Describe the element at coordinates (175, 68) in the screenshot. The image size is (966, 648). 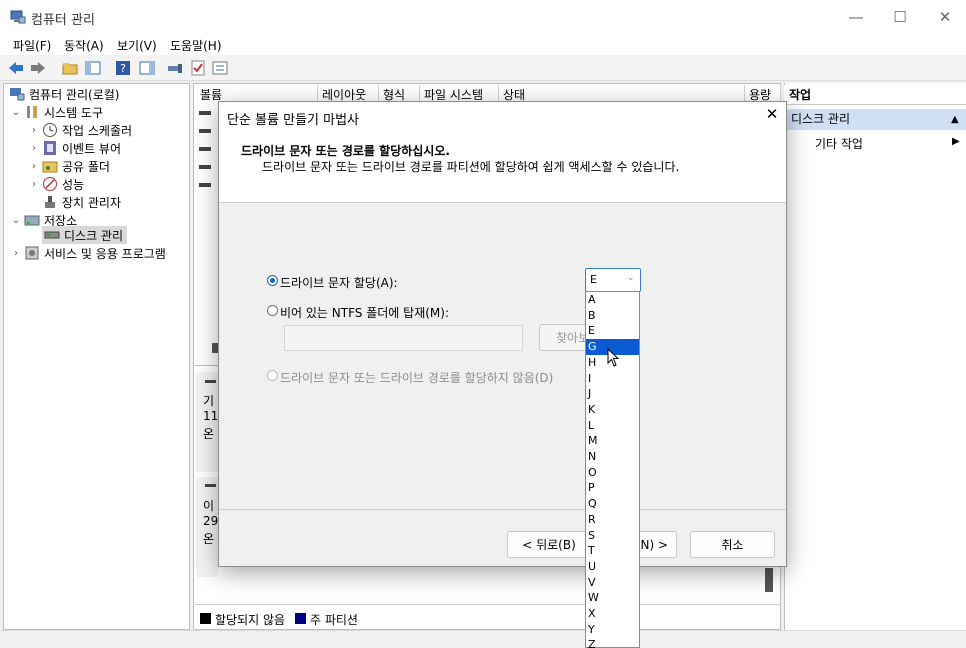
I see `connect-icon` at that location.